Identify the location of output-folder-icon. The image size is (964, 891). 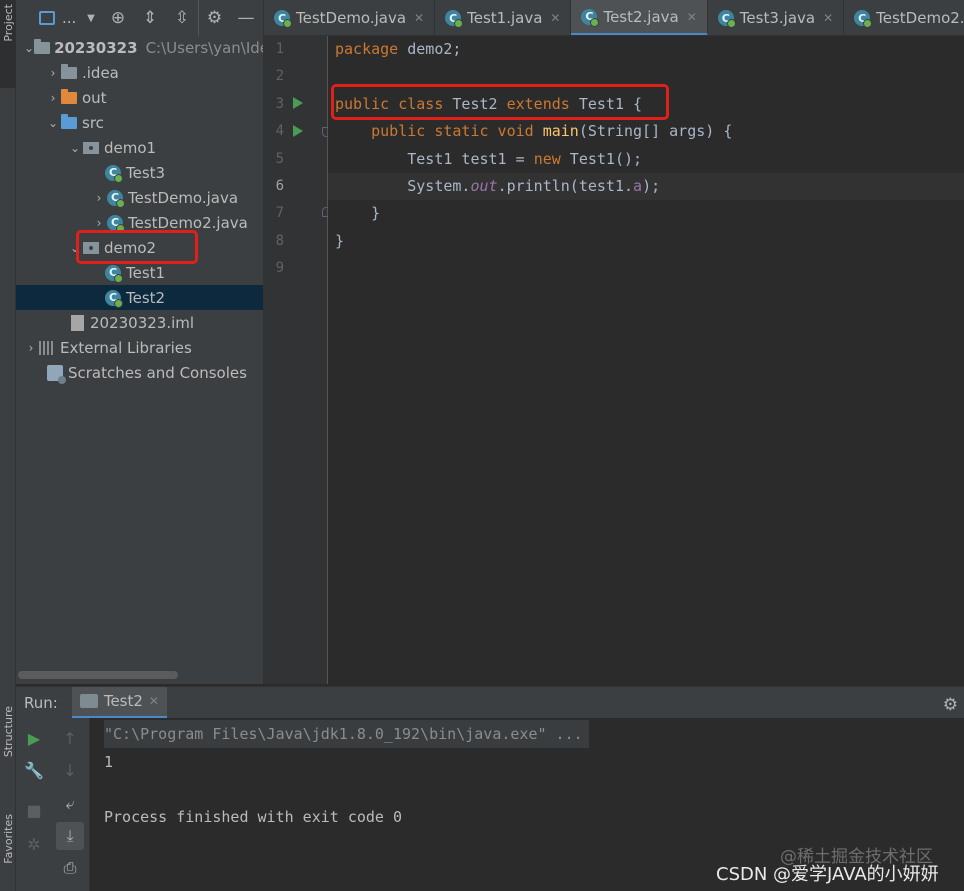
(69, 97).